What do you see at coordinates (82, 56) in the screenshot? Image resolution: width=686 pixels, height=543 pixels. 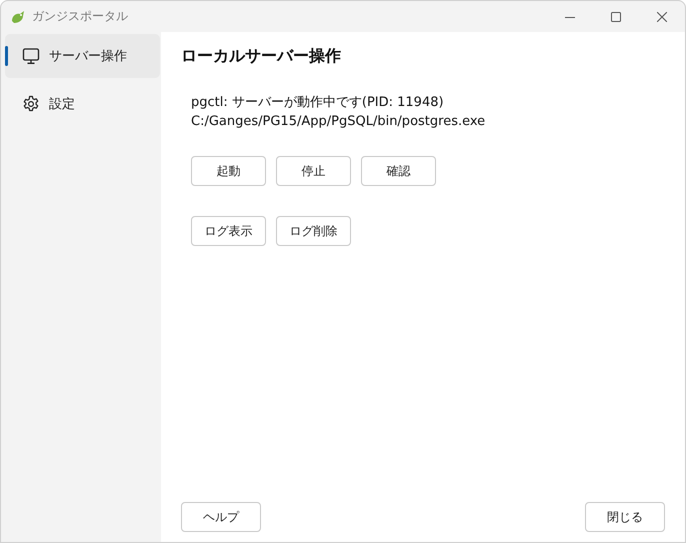 I see `sidebar-item: サーバー操作` at bounding box center [82, 56].